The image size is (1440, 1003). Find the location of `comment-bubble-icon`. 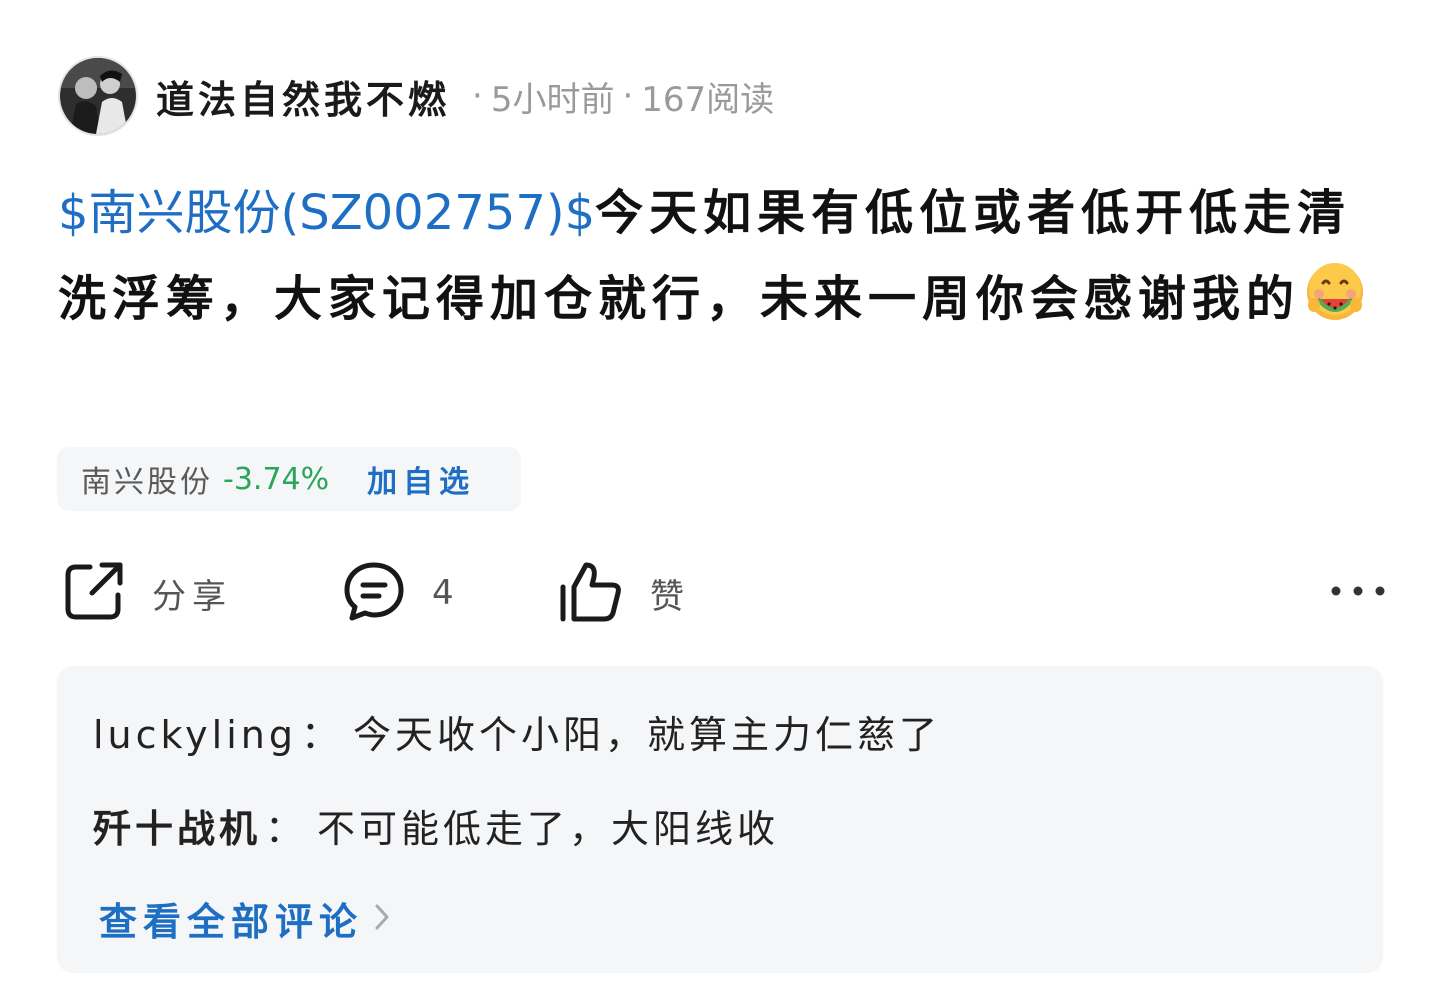

comment-bubble-icon is located at coordinates (374, 593).